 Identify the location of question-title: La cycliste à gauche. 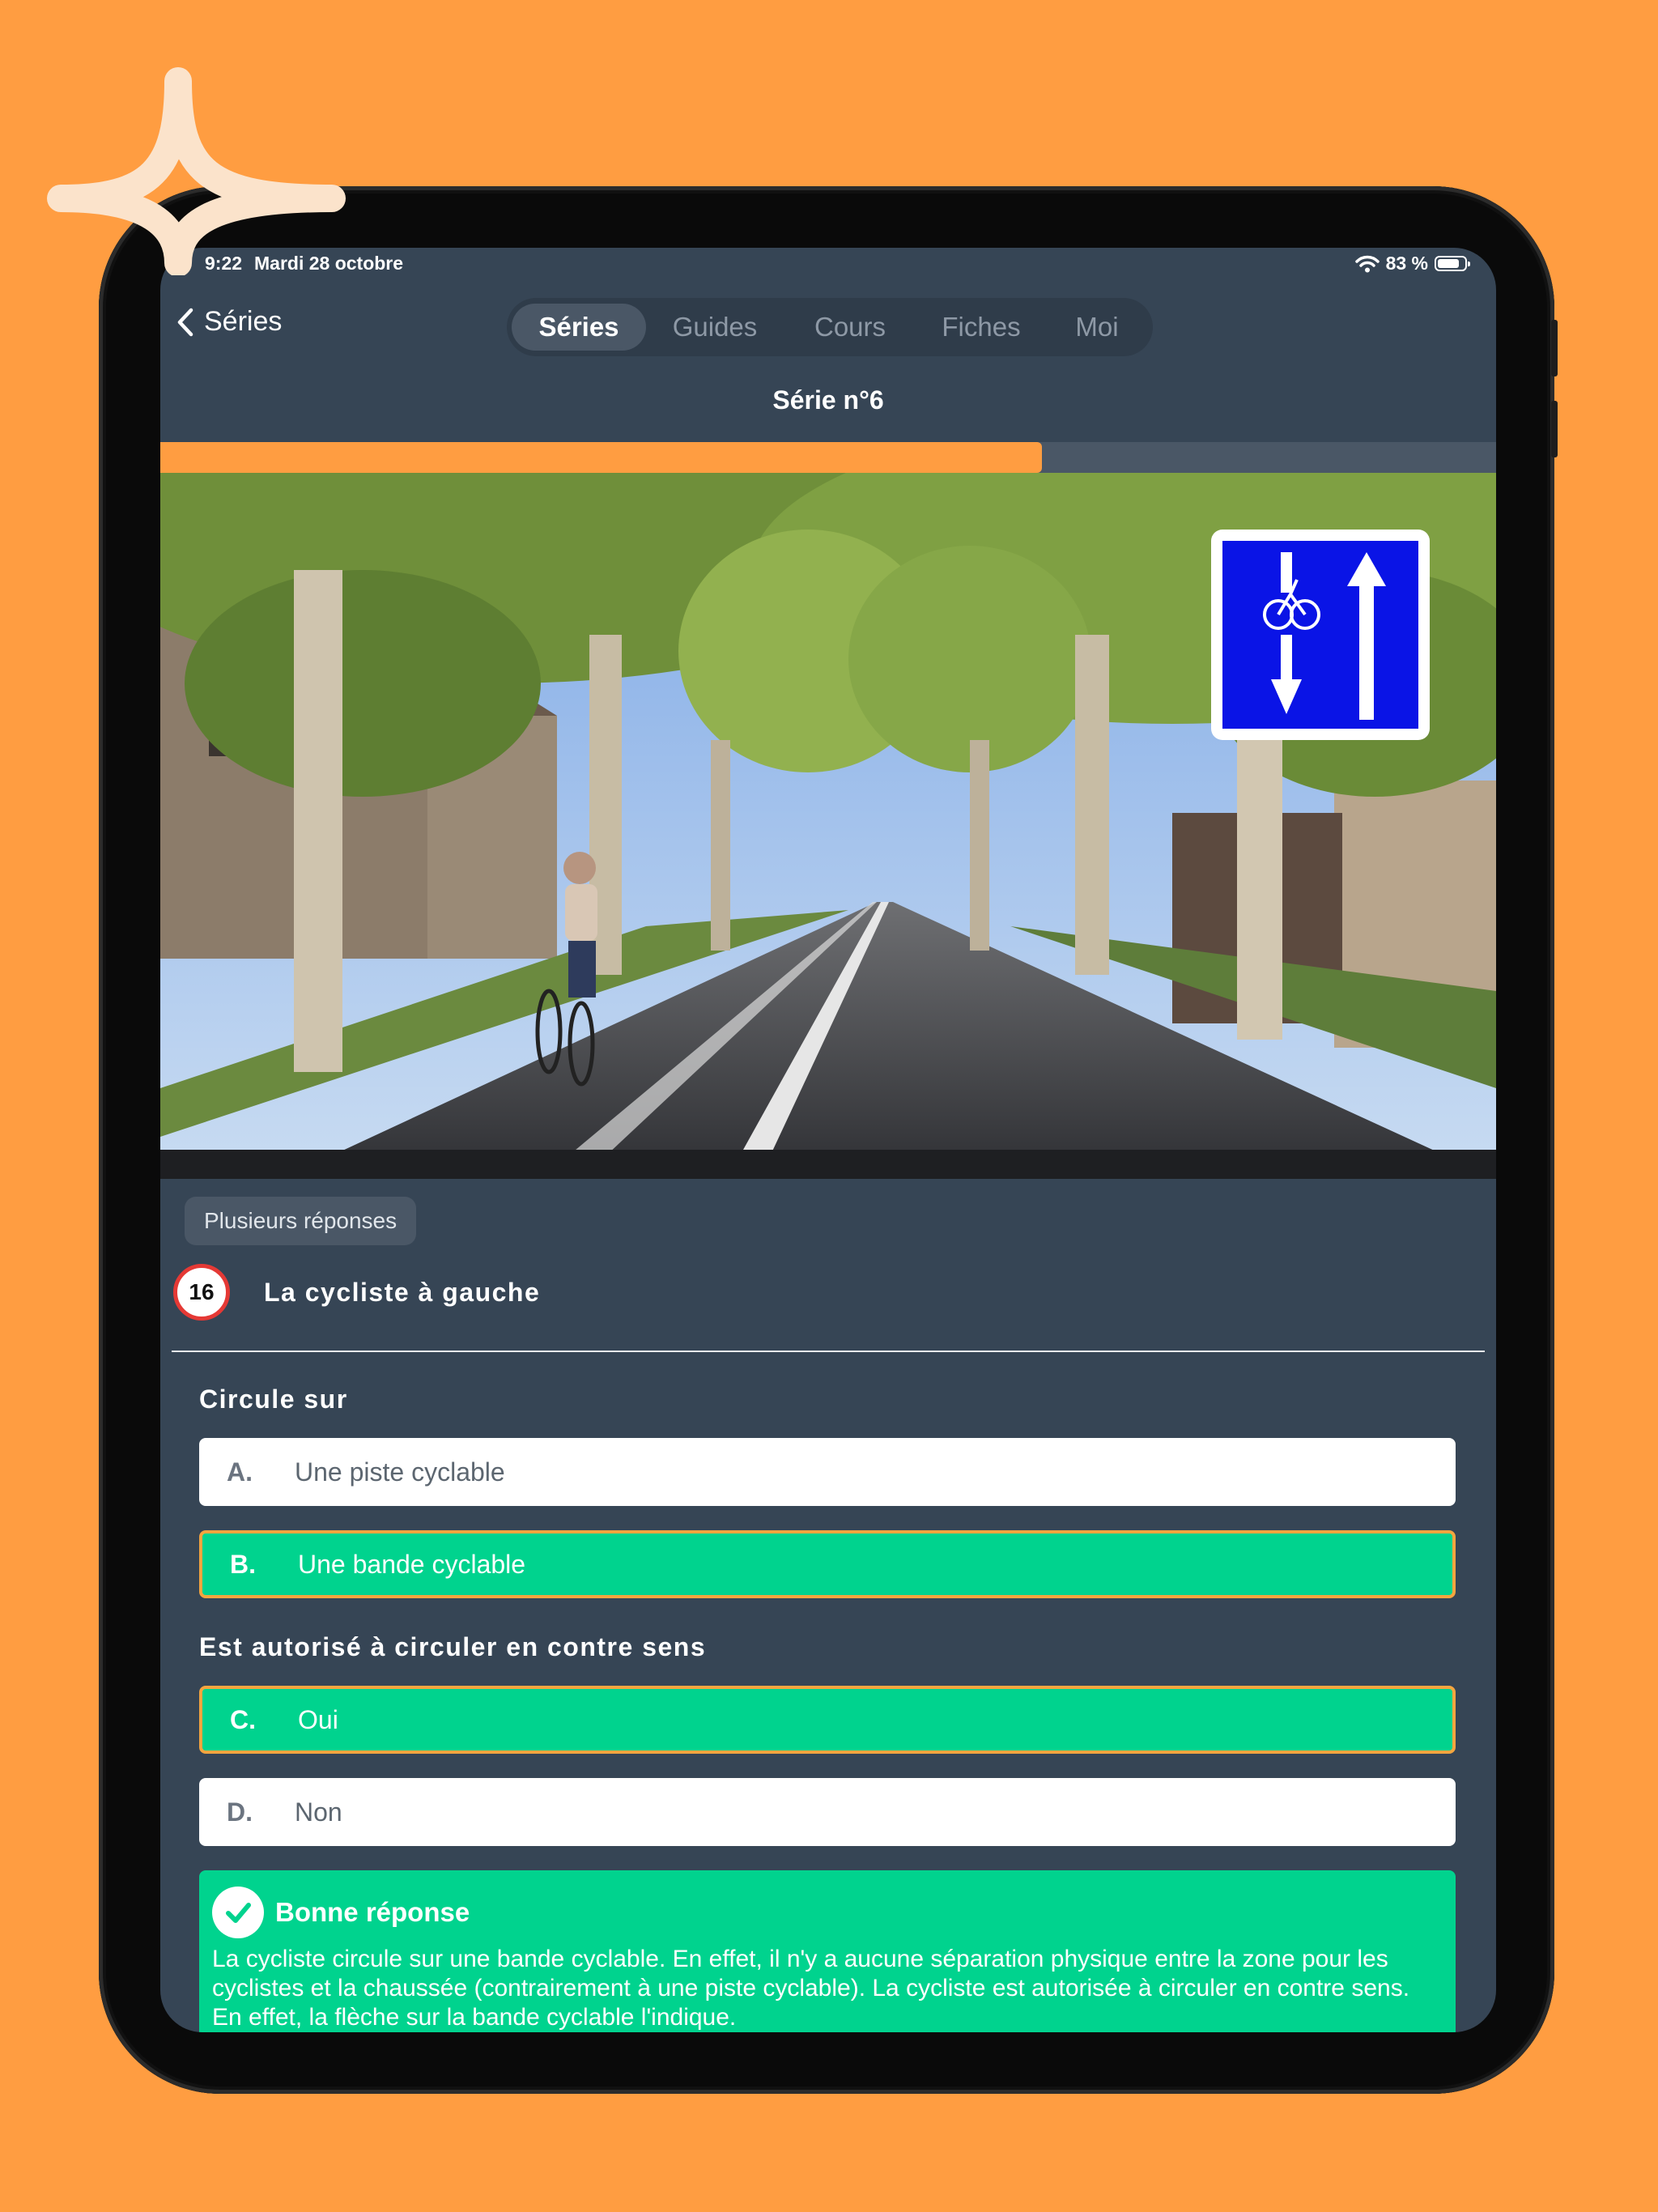
(402, 1293).